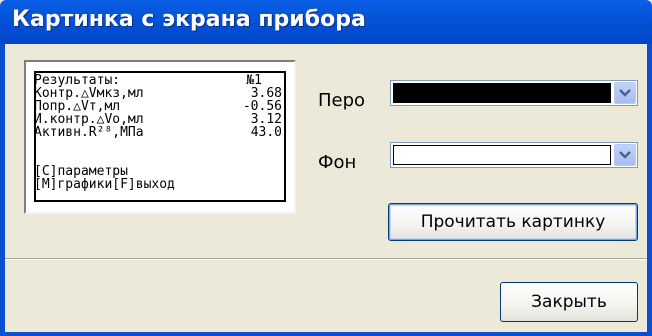  I want to click on window-title: Картинка с экрана прибора, so click(189, 19).